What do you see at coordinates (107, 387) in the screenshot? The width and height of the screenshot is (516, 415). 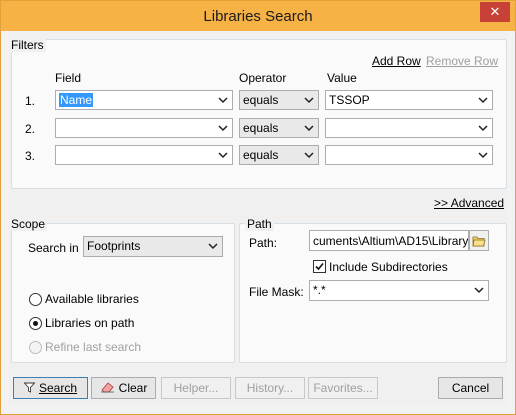 I see `eraser-icon` at bounding box center [107, 387].